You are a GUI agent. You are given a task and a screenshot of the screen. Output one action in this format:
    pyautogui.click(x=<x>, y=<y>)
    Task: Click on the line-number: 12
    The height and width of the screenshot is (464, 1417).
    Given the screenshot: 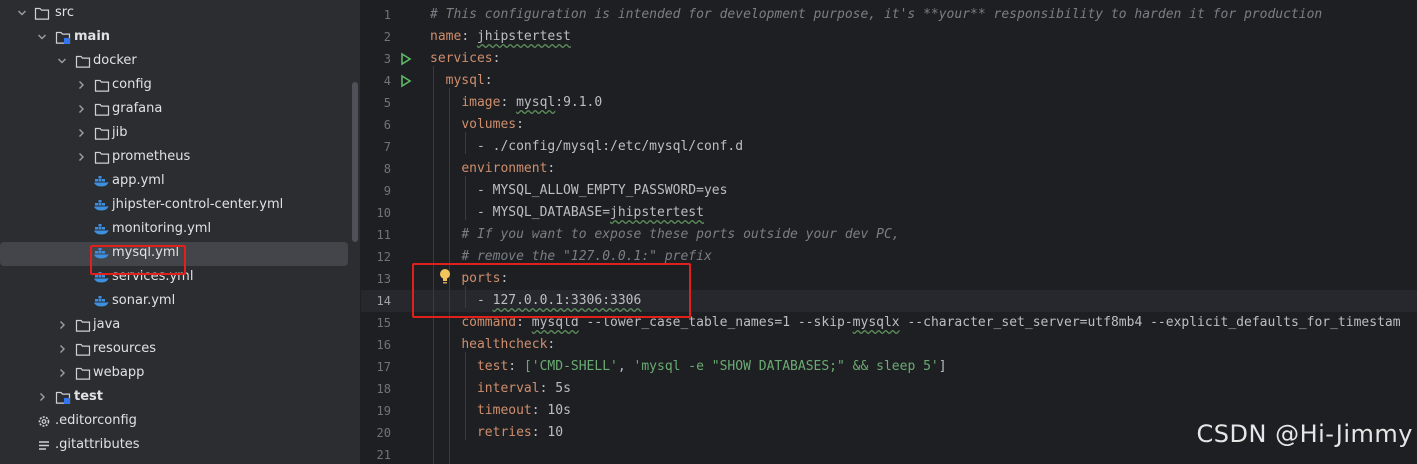 What is the action you would take?
    pyautogui.click(x=383, y=257)
    